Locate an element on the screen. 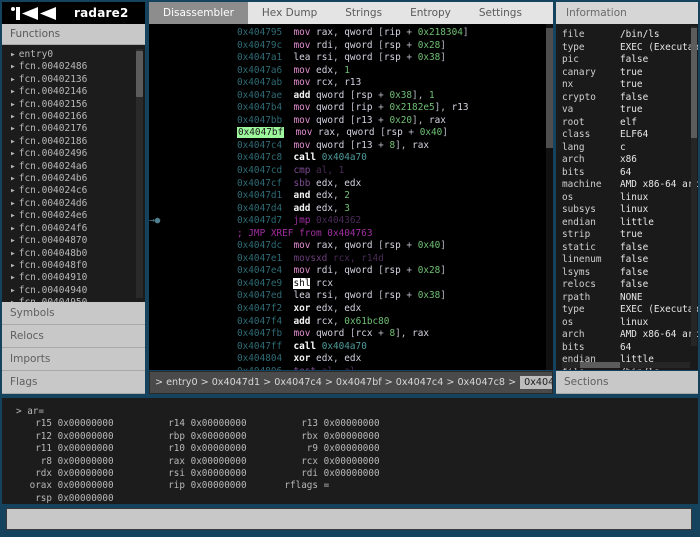 This screenshot has height=537, width=700. functions-panel-header: Functions is located at coordinates (73, 34).